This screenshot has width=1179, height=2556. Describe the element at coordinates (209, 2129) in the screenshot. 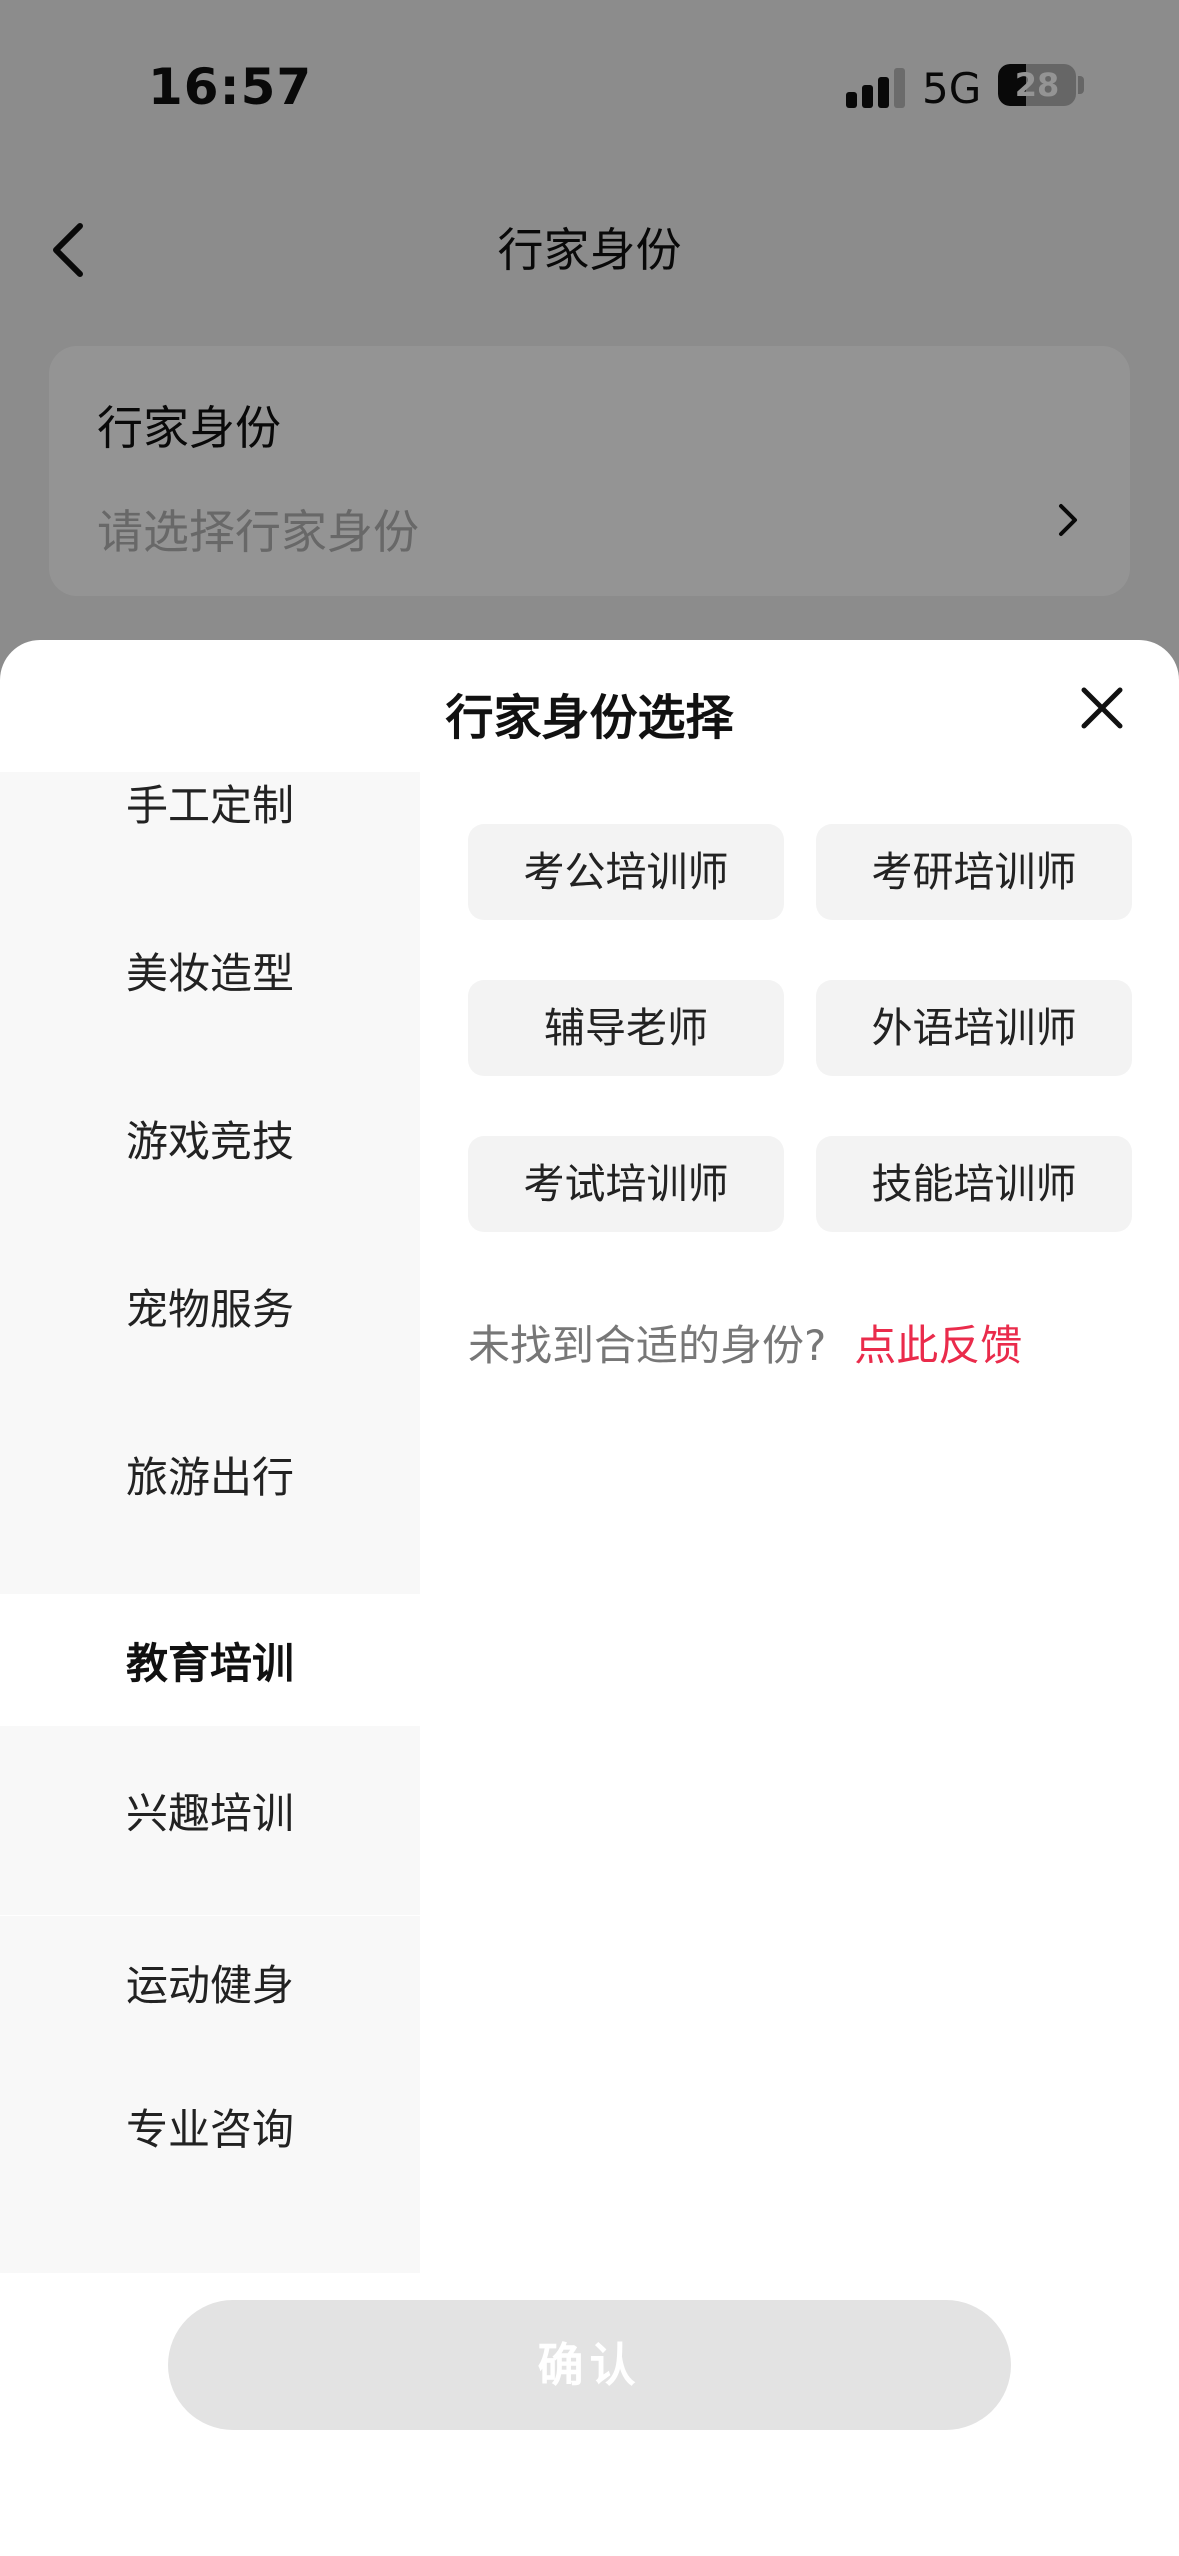

I see `category-label: 专业咨询` at that location.